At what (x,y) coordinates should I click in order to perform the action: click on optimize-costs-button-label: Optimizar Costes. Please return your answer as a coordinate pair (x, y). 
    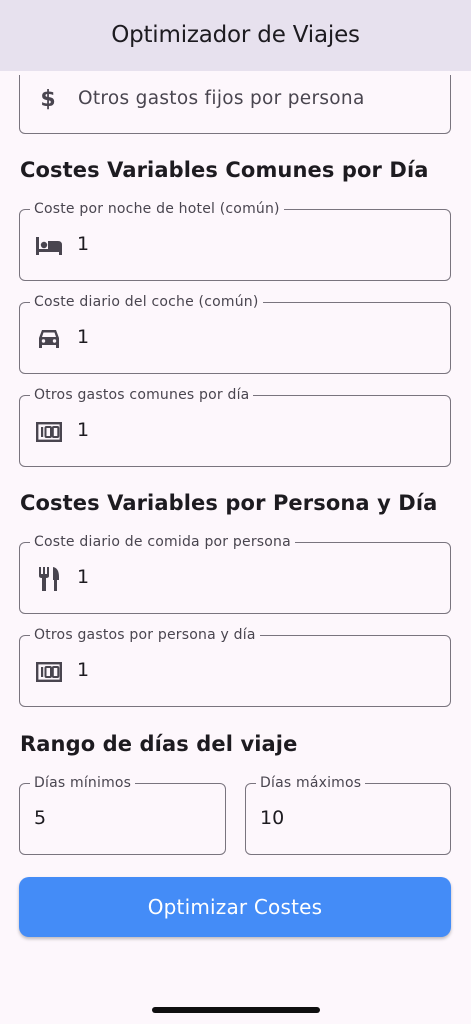
    Looking at the image, I should click on (235, 907).